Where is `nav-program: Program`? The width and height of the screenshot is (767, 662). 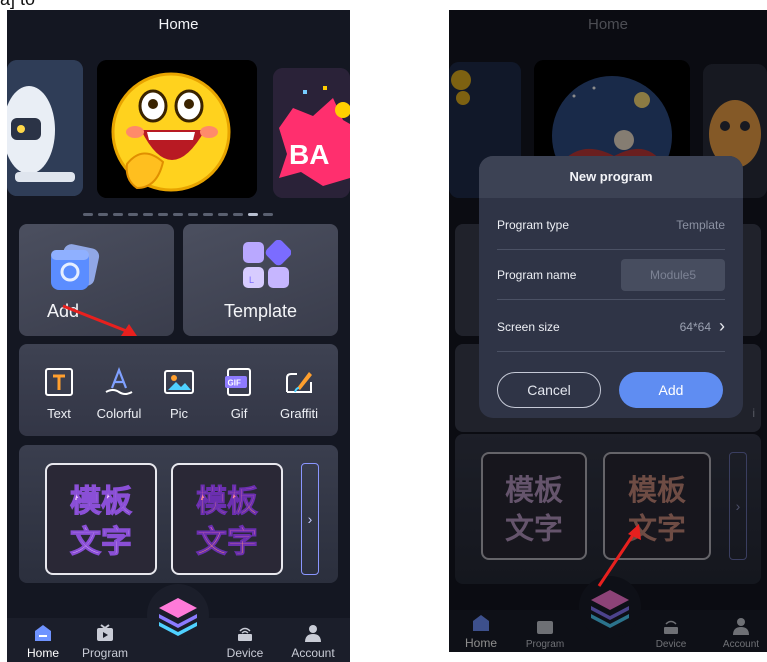 nav-program: Program is located at coordinates (105, 641).